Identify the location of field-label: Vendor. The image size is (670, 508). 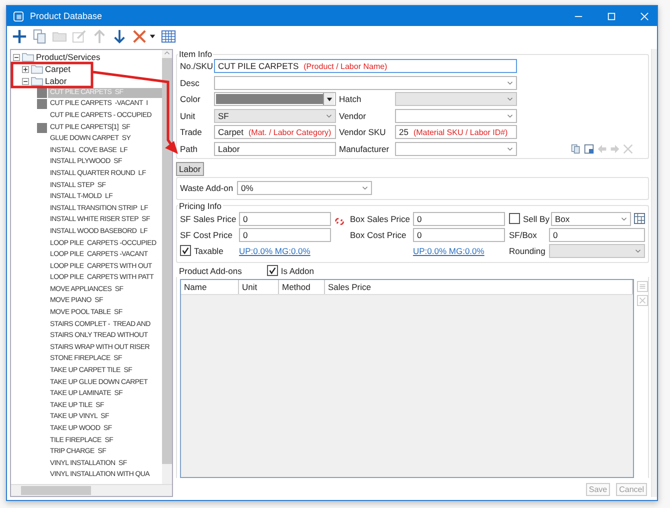
(353, 115).